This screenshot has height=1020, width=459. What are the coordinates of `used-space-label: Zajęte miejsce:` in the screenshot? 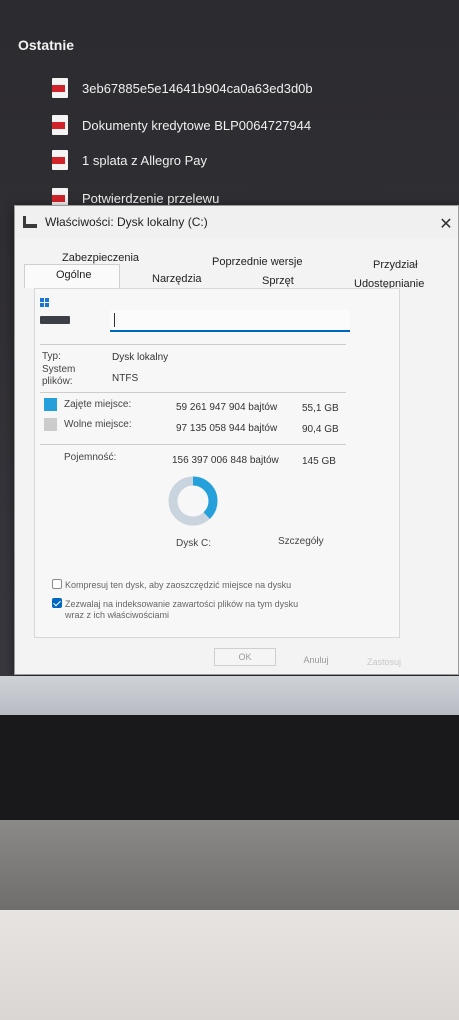 It's located at (98, 404).